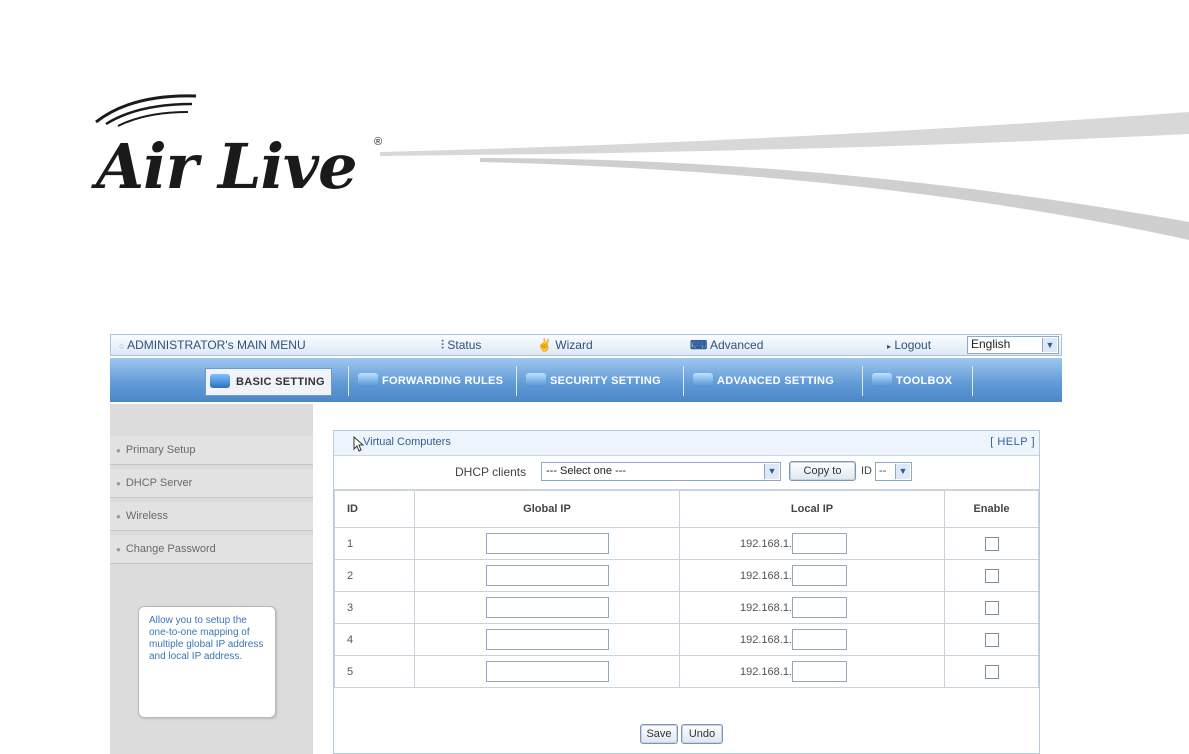 This screenshot has height=754, width=1189. Describe the element at coordinates (252, 147) in the screenshot. I see `airlive-logo: Air Live ®` at that location.